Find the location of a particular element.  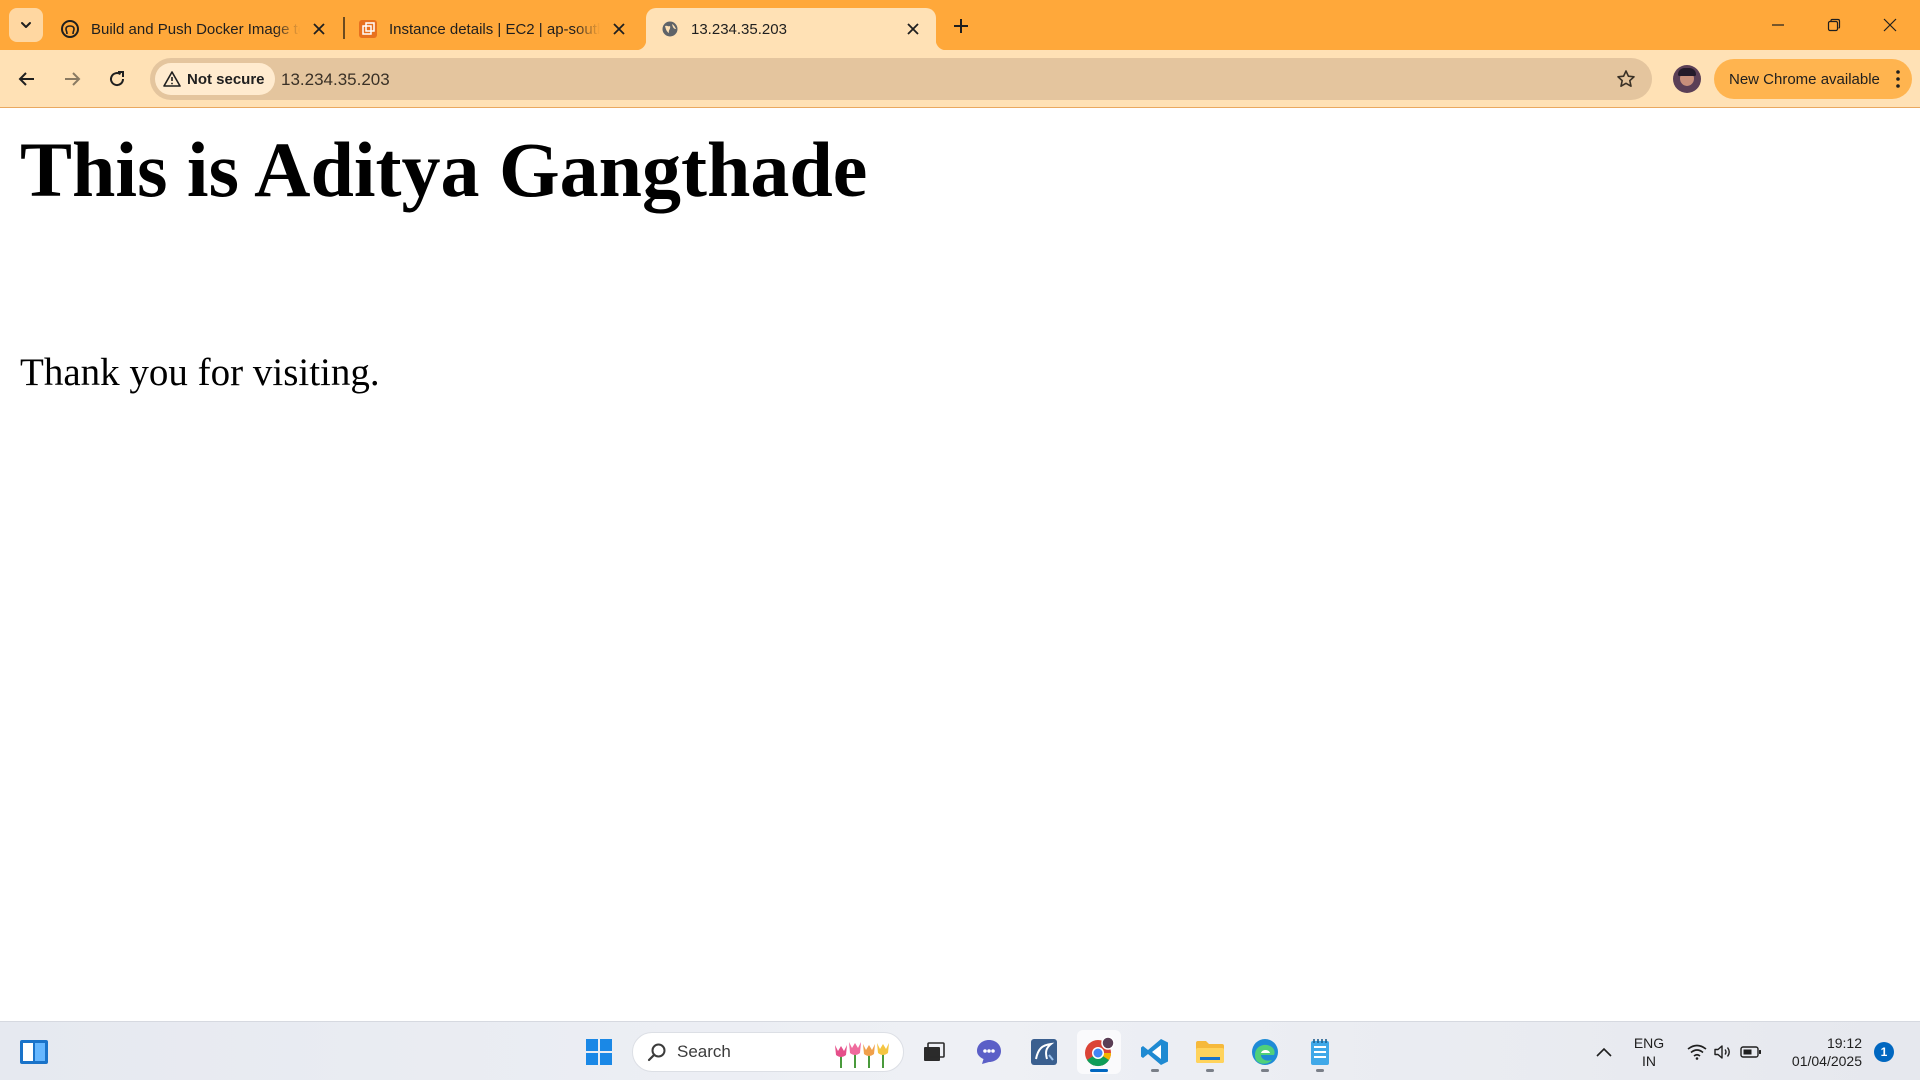

chevron-down-icon is located at coordinates (26, 25).